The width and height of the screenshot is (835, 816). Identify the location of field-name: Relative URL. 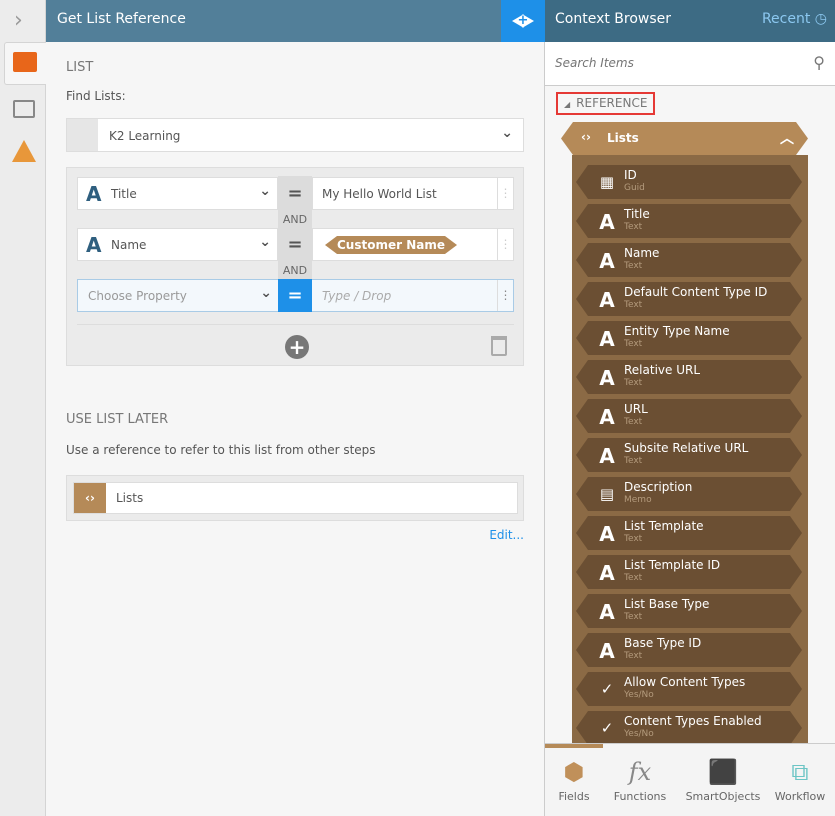
(662, 370).